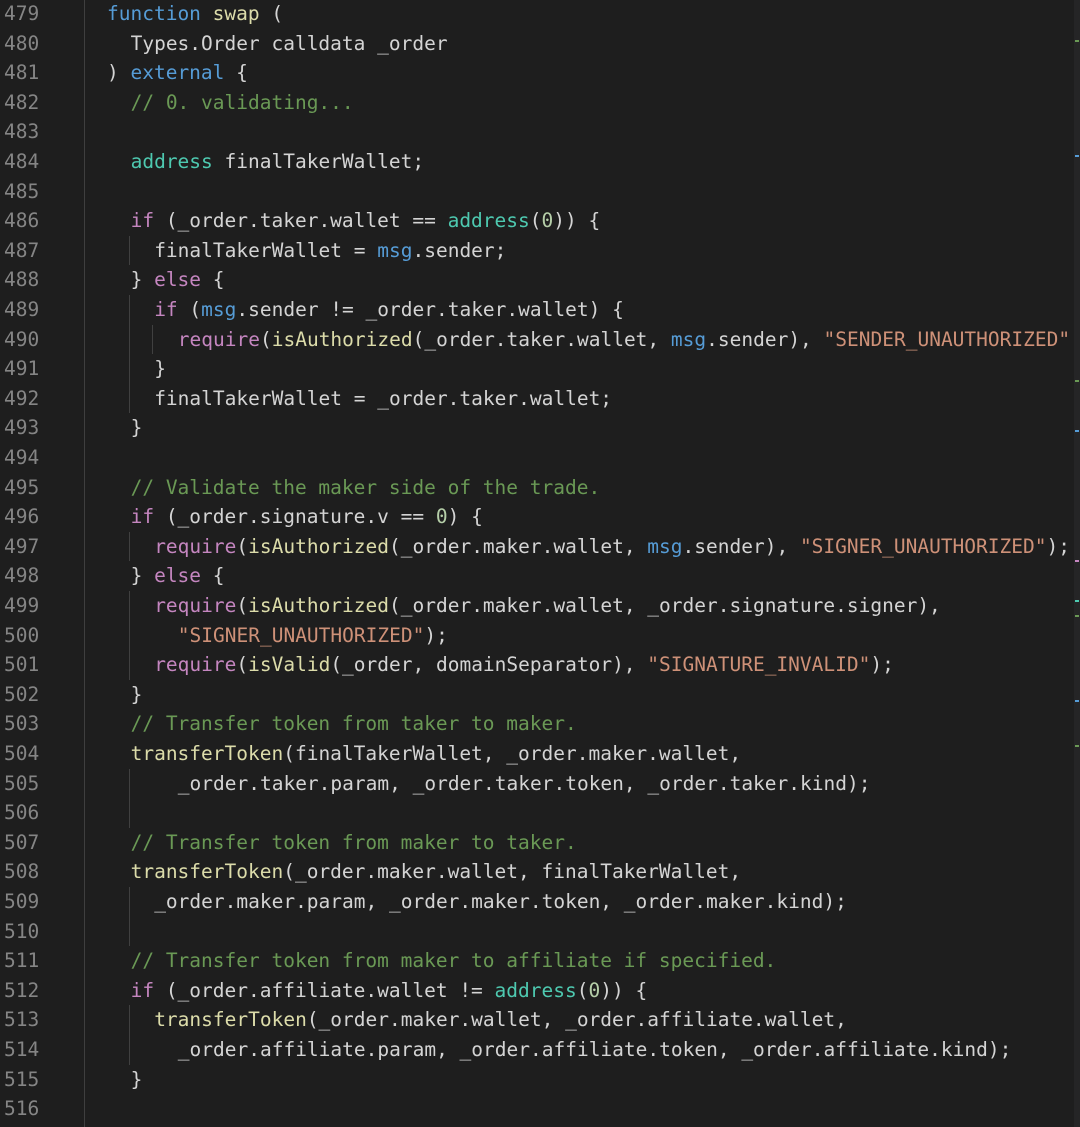 The width and height of the screenshot is (1080, 1127). Describe the element at coordinates (540, 576) in the screenshot. I see `code-line: 498} else {` at that location.